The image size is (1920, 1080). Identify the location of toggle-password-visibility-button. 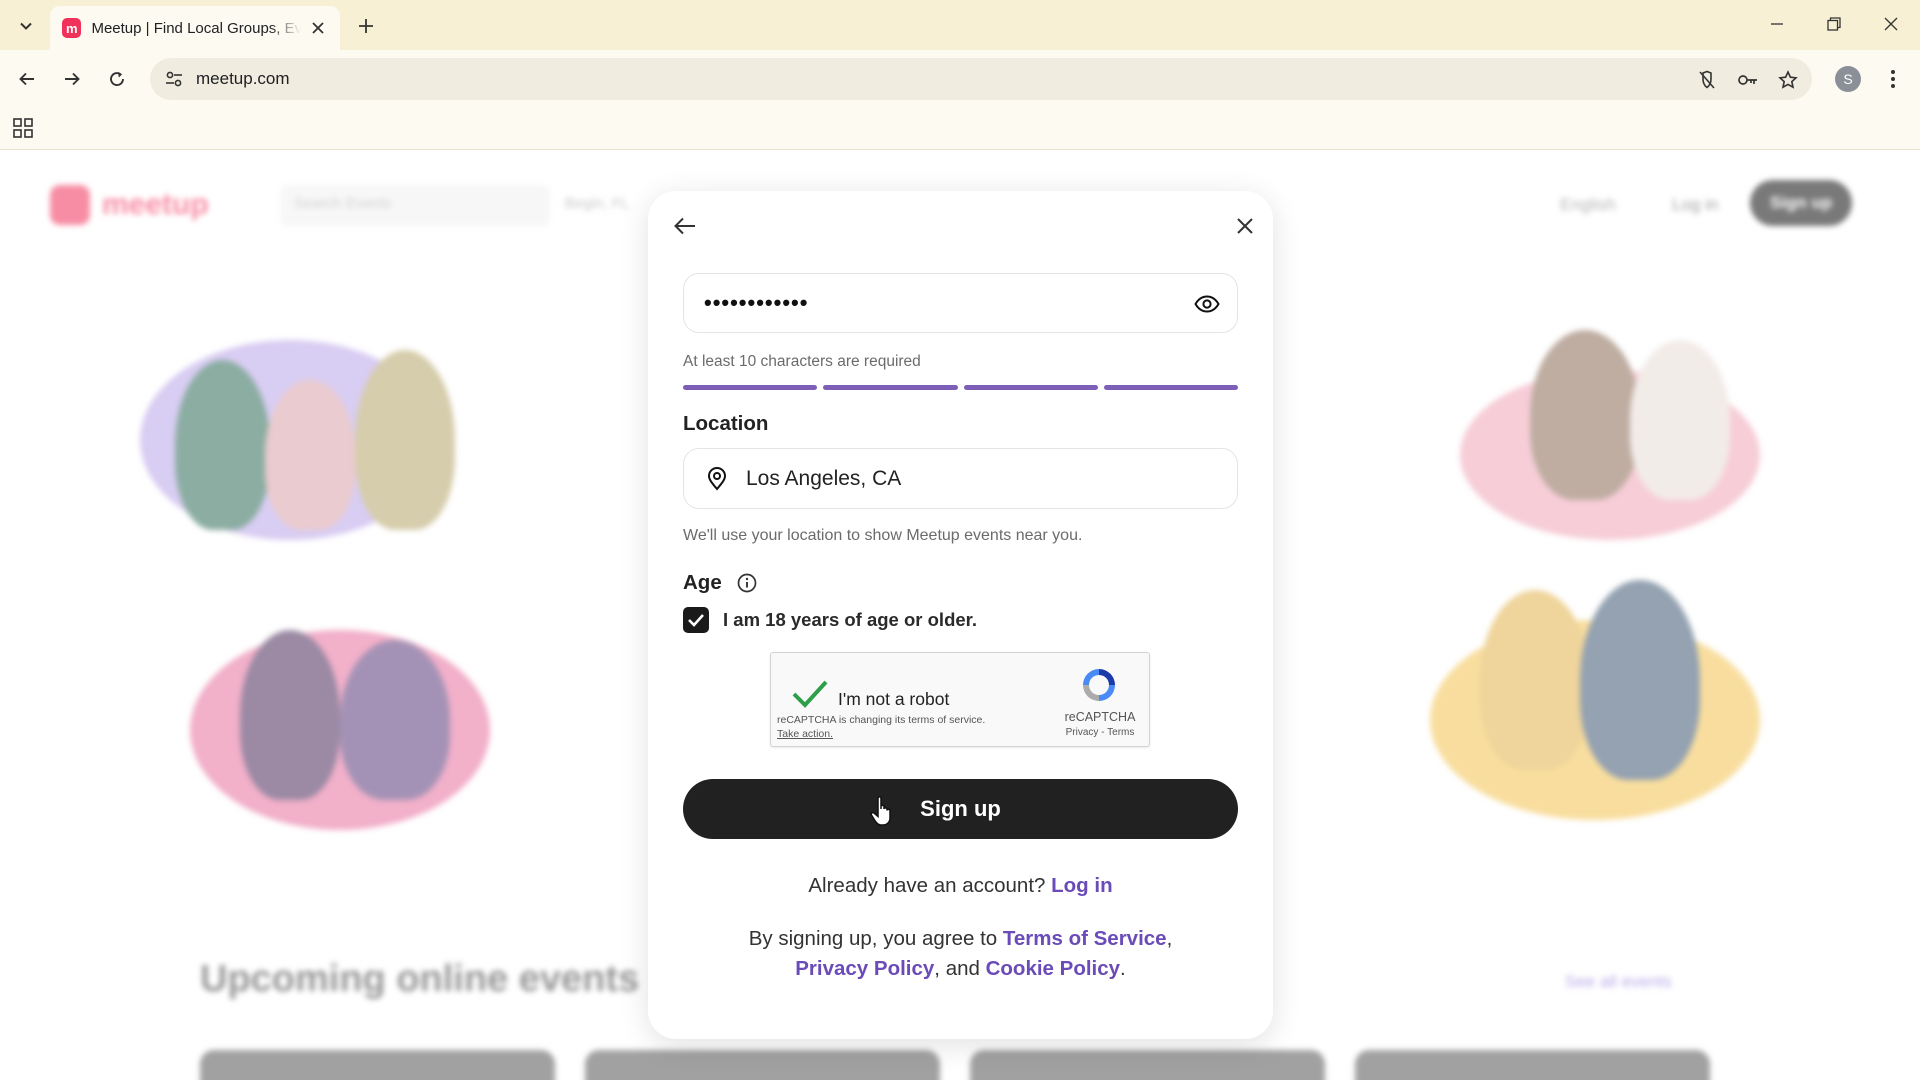
(1207, 304).